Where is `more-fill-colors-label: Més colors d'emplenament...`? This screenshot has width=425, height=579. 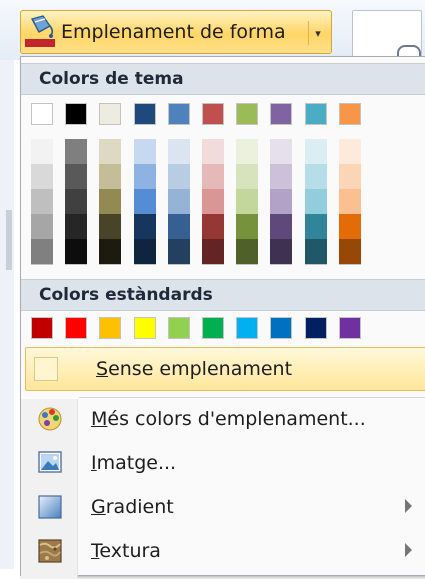
more-fill-colors-label: Més colors d'emplenament... is located at coordinates (228, 419).